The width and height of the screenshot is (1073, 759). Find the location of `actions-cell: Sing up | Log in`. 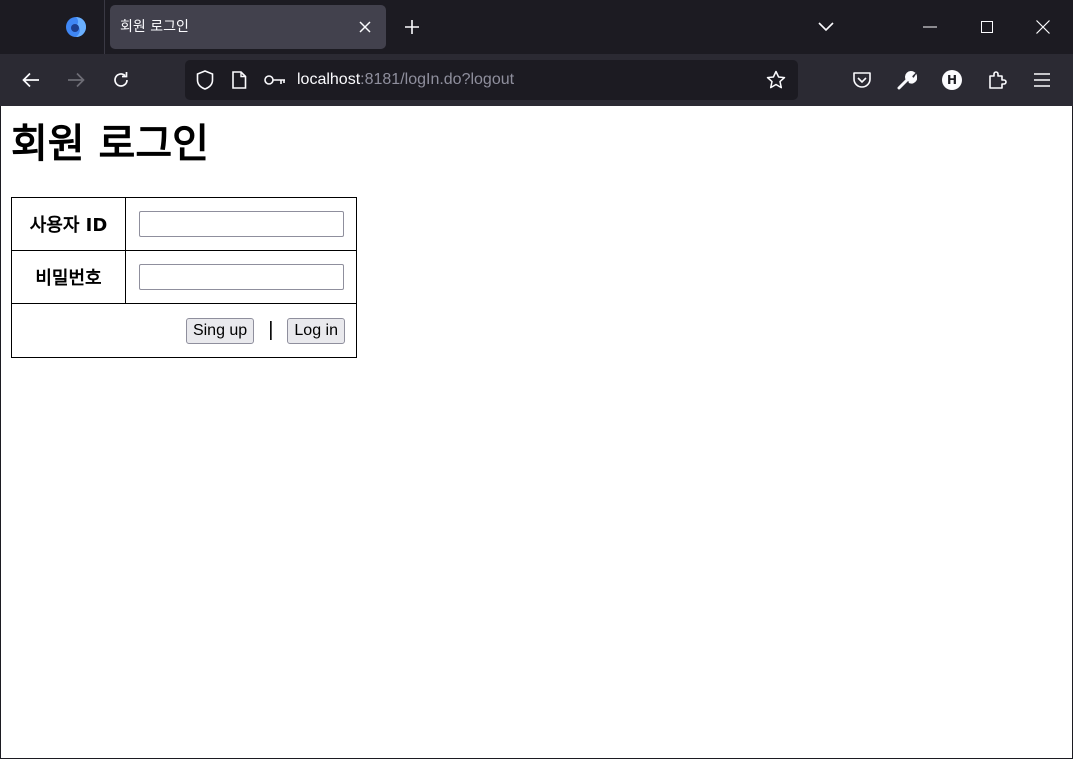

actions-cell: Sing up | Log in is located at coordinates (184, 330).